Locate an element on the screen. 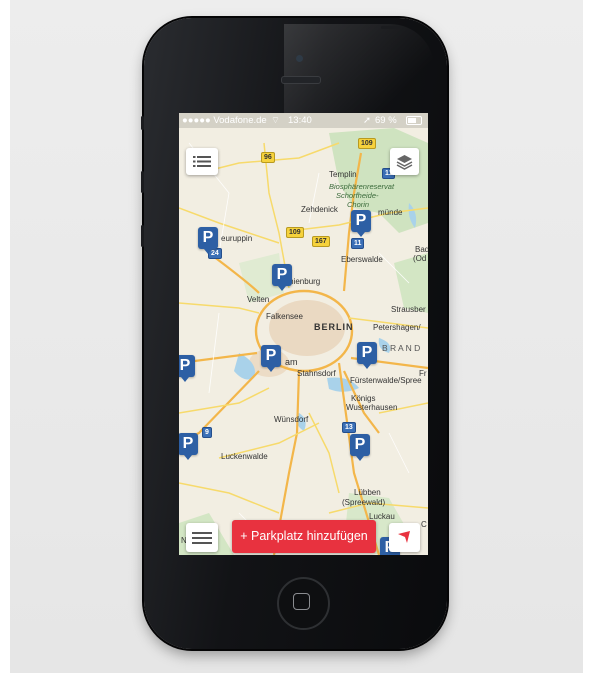 The image size is (593, 683). map-label-petershagen: Petershagen/ is located at coordinates (397, 327).